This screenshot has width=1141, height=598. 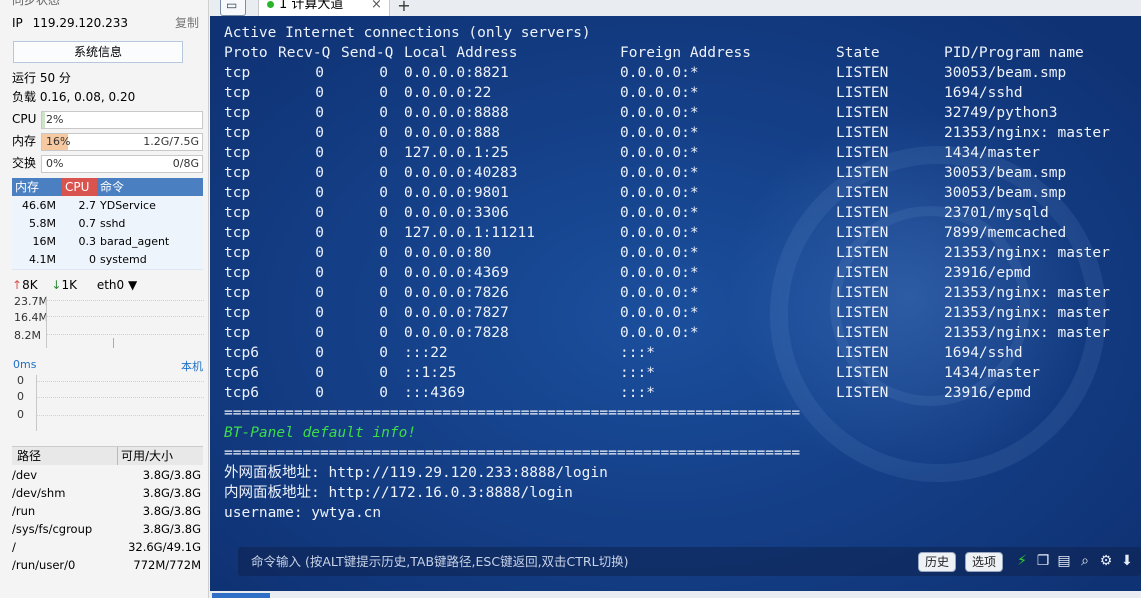 I want to click on disk-path: /dev, so click(x=25, y=475).